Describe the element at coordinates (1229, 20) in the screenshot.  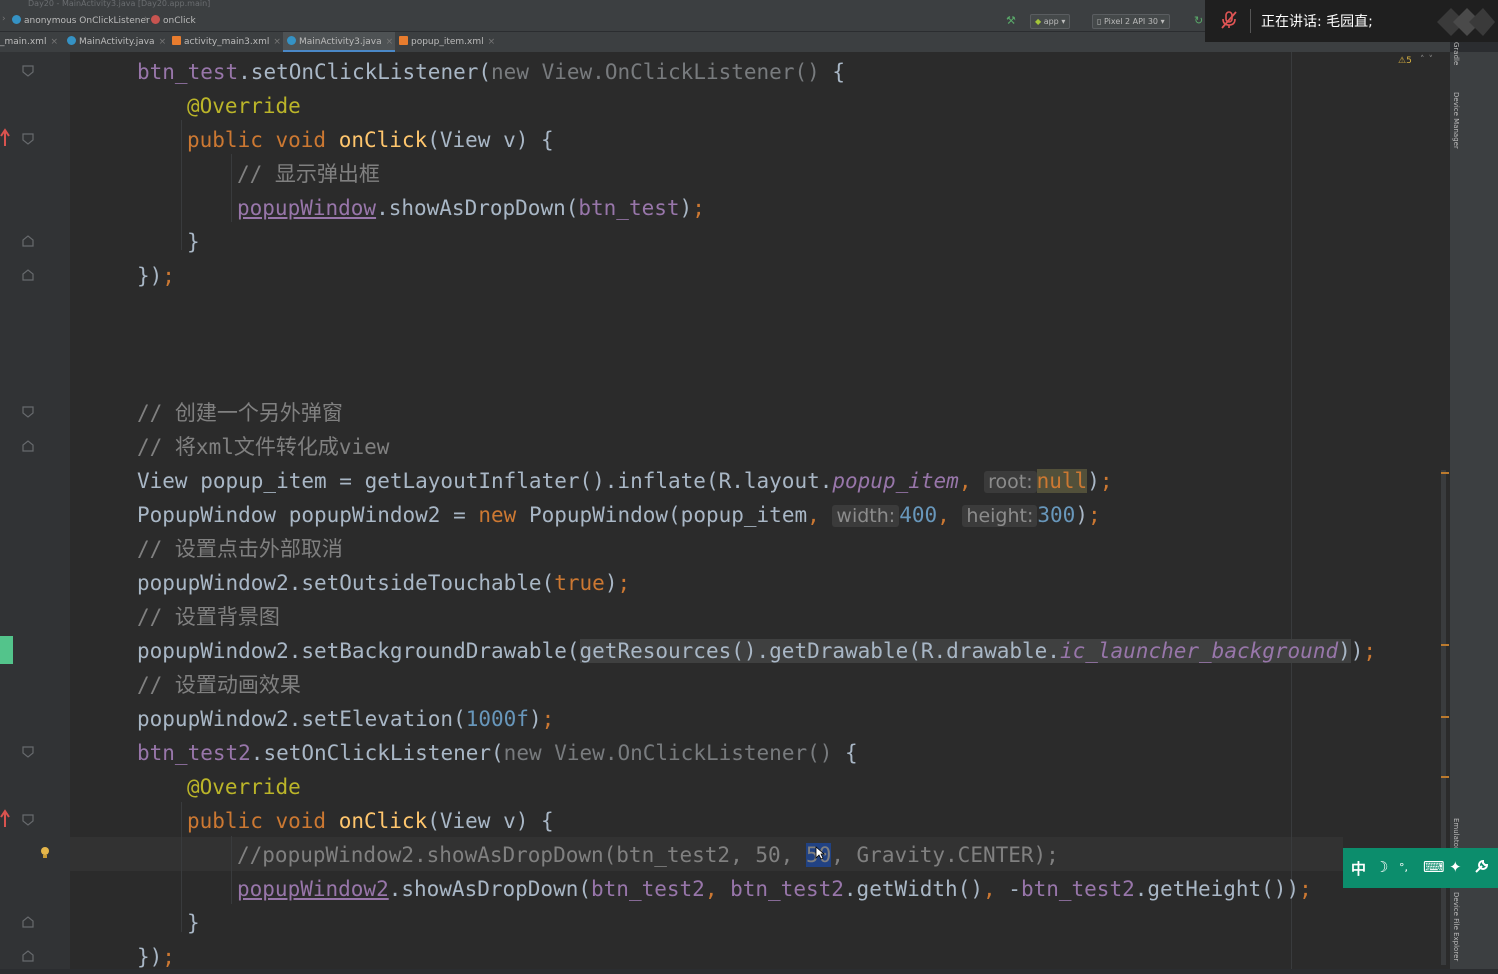
I see `mic-muted-icon` at that location.